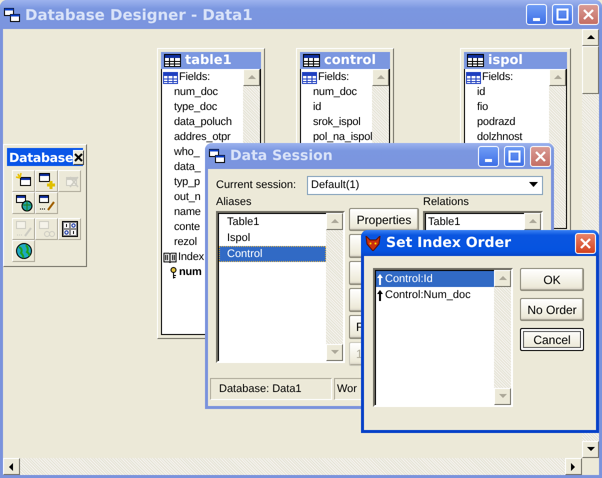 The image size is (602, 478). I want to click on index-list: Control:Id Control:Num_doc, so click(443, 337).